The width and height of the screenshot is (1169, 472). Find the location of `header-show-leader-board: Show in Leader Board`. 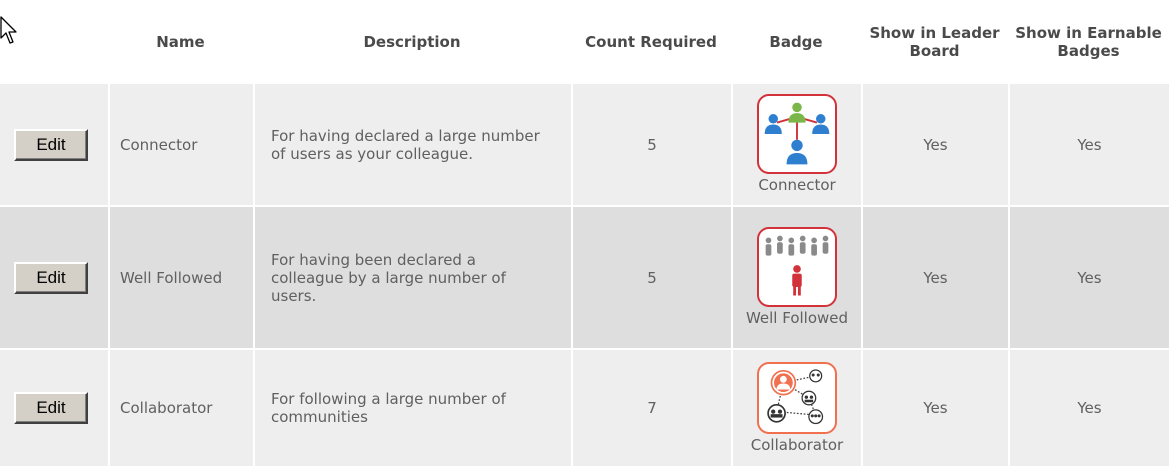

header-show-leader-board: Show in Leader Board is located at coordinates (934, 42).